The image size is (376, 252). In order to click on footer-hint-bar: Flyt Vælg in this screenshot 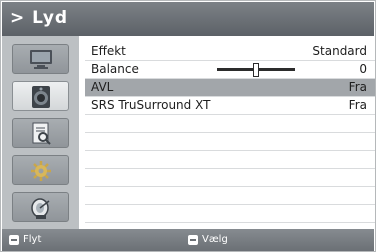, I will do `click(188, 240)`.